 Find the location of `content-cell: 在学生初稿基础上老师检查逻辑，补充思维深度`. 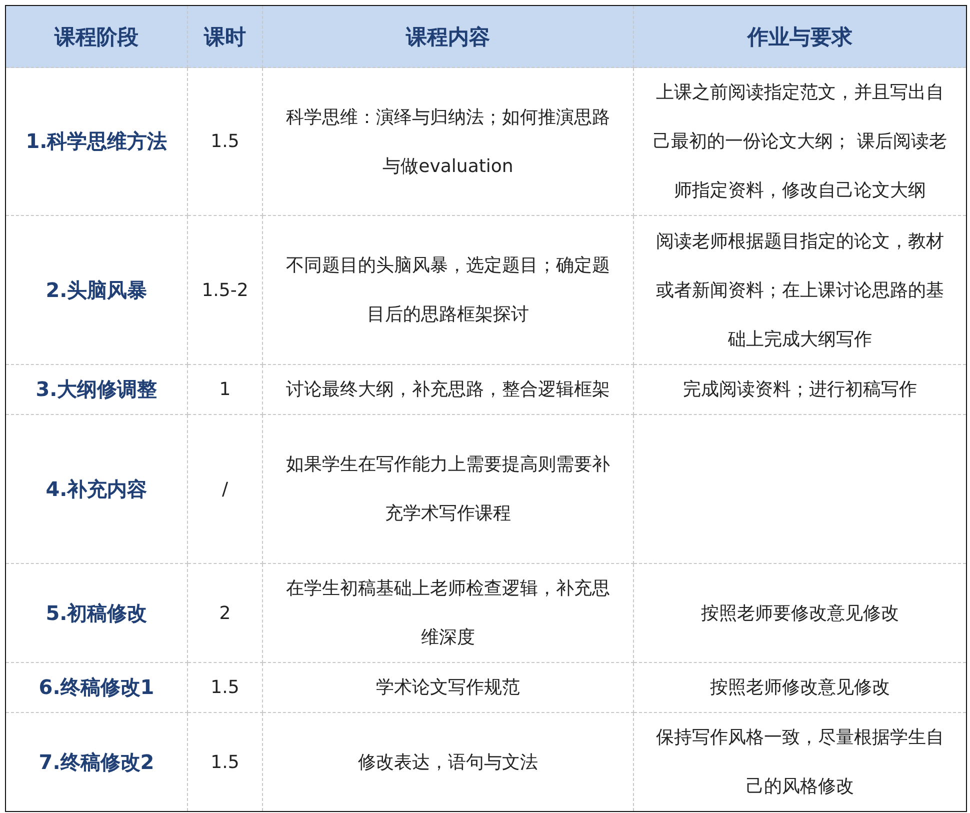

content-cell: 在学生初稿基础上老师检查逻辑，补充思维深度 is located at coordinates (448, 613).